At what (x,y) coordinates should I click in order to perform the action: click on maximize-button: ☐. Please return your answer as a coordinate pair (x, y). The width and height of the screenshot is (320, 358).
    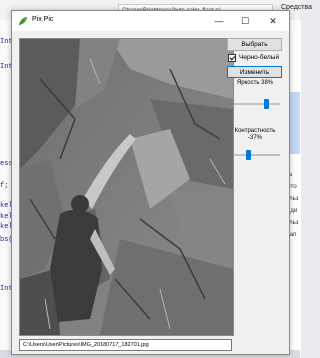
    Looking at the image, I should click on (245, 21).